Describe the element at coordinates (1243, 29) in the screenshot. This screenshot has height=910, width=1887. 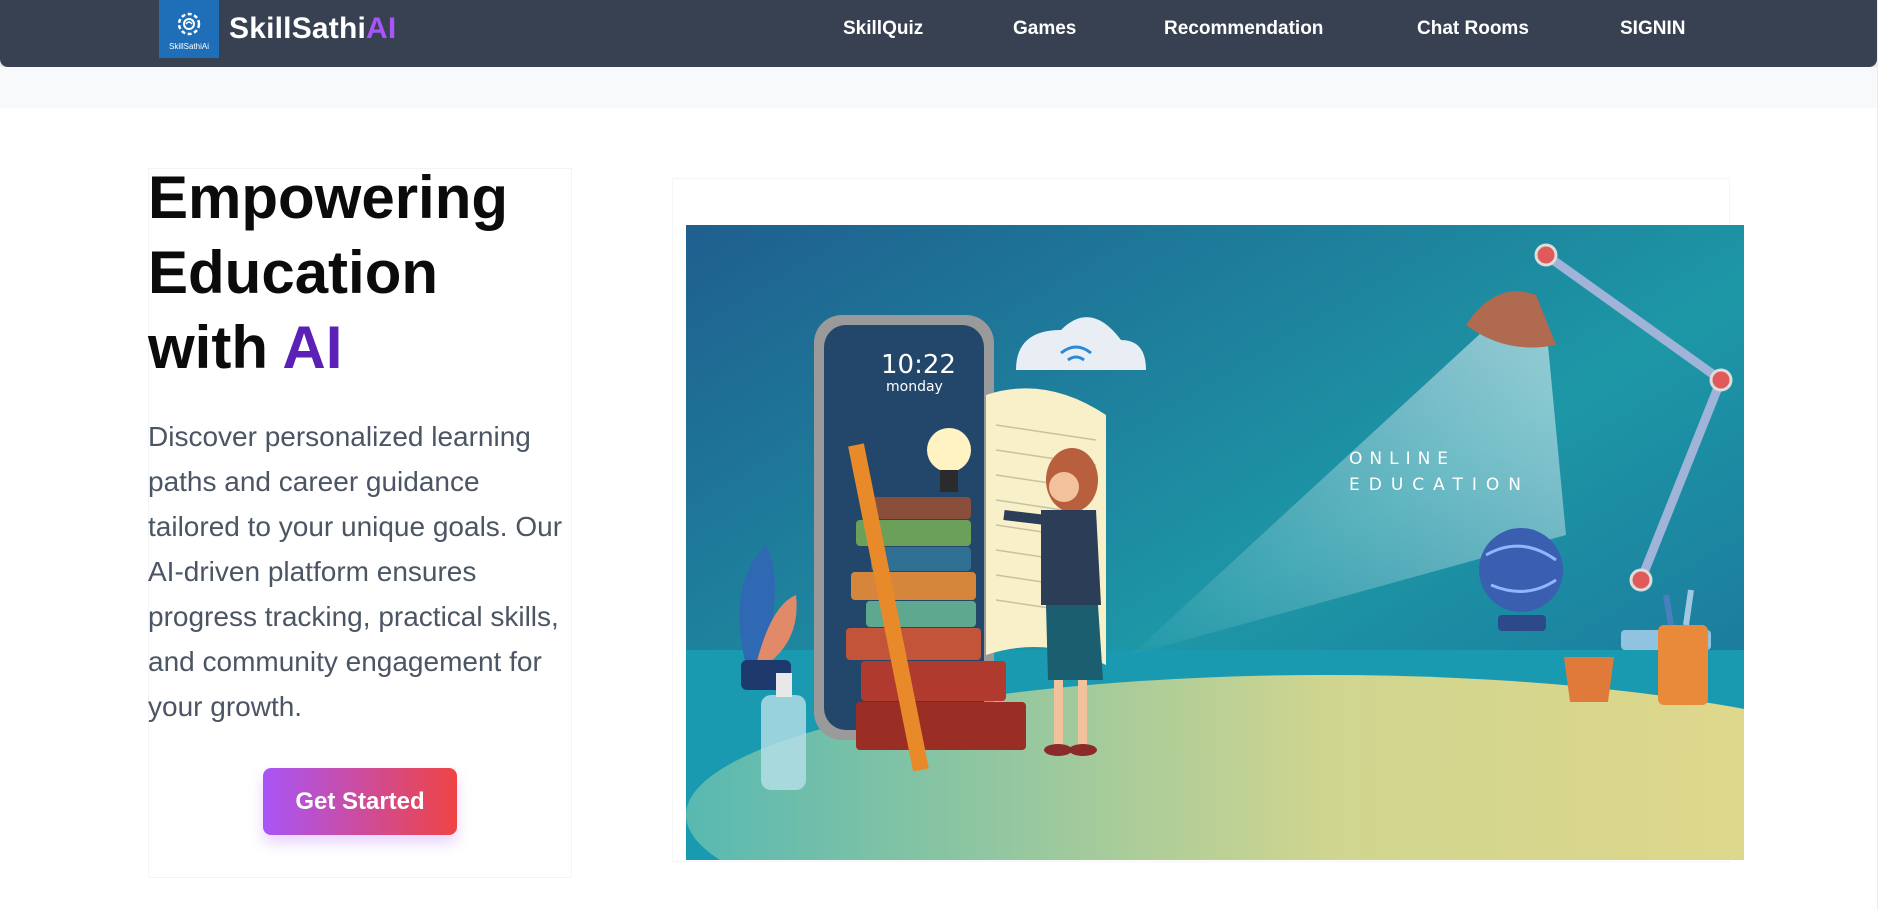
I see `nav-link-recommendation: Recommendation` at that location.